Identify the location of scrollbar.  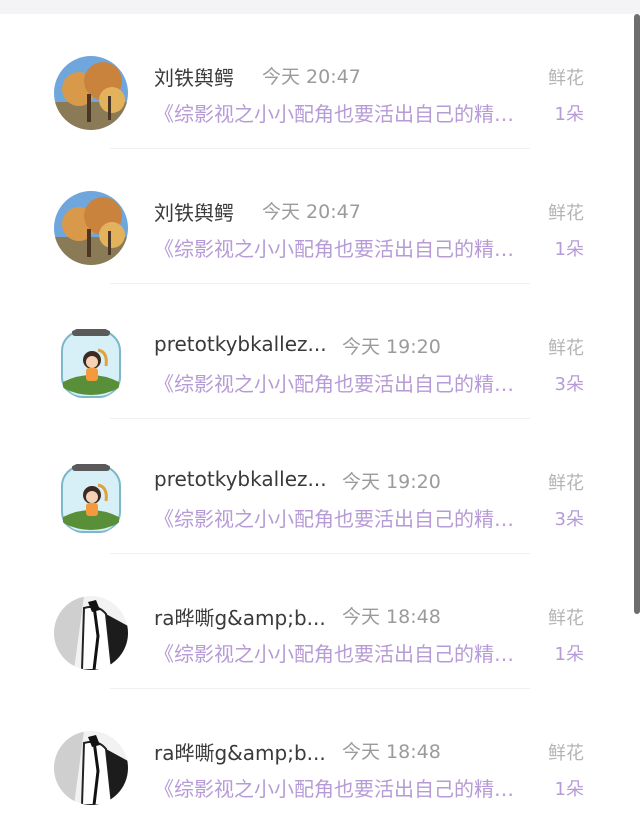
(637, 314).